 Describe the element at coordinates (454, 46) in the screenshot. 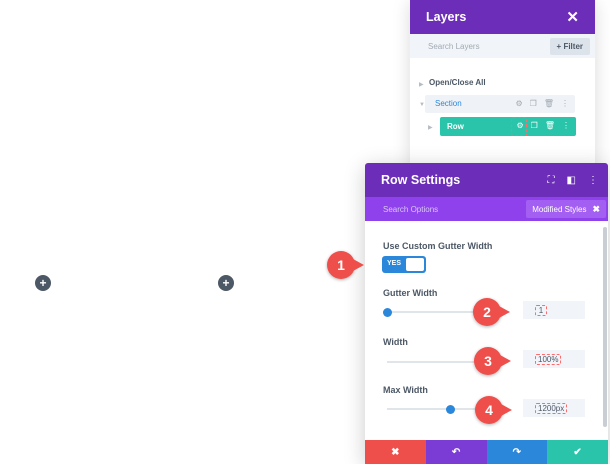

I see `layers-search-input: Search Layers` at that location.